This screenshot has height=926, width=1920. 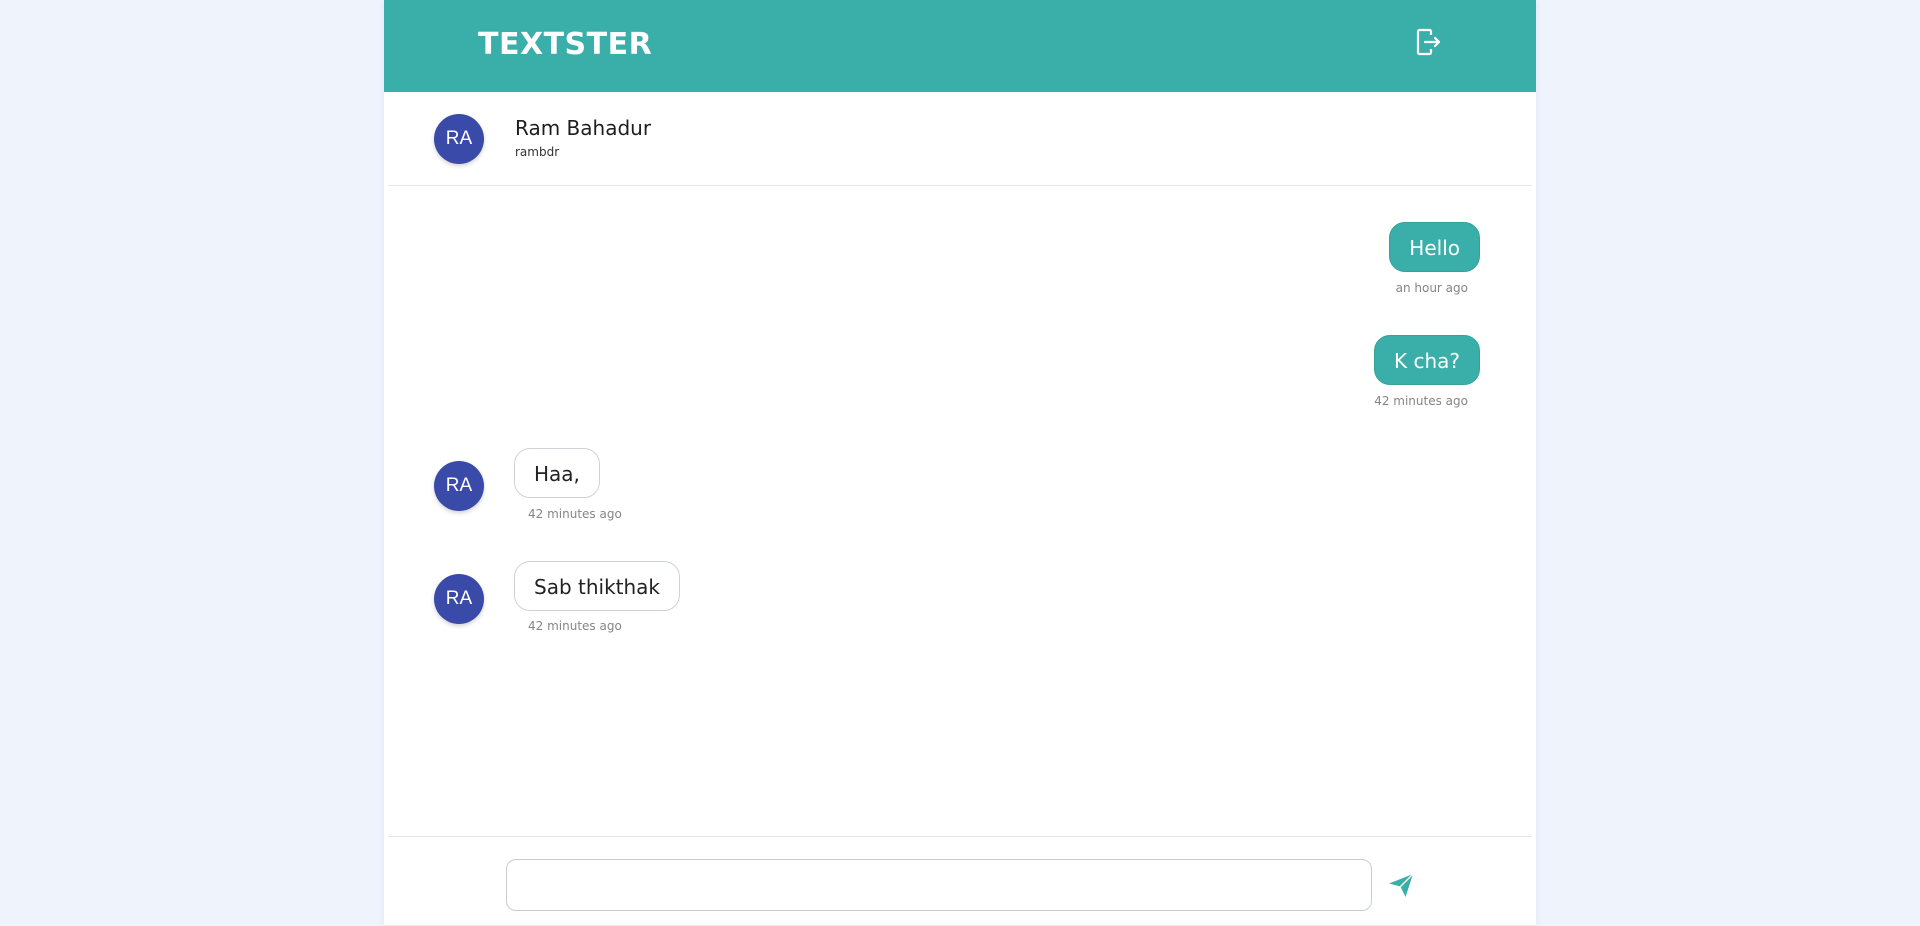 I want to click on sent-message-bubble: Hello, so click(x=1434, y=247).